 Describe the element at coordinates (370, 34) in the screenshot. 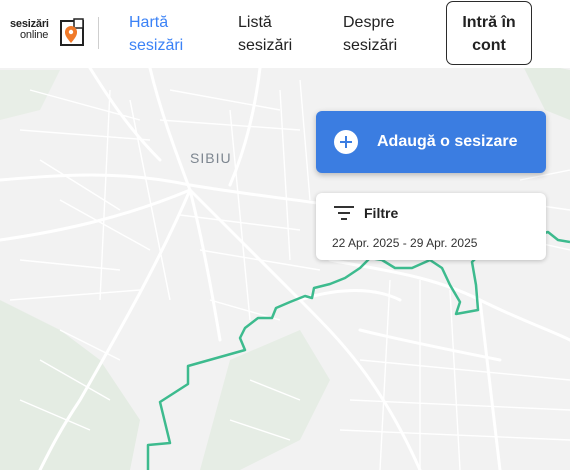

I see `nav-despre-sesizari: Despre sesizări` at that location.